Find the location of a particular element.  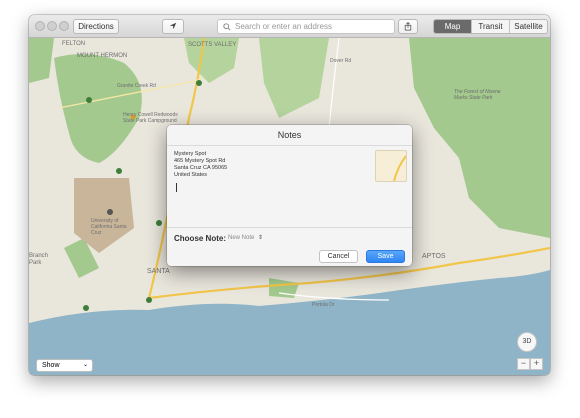

address-line: Mystery Spot is located at coordinates (190, 154).